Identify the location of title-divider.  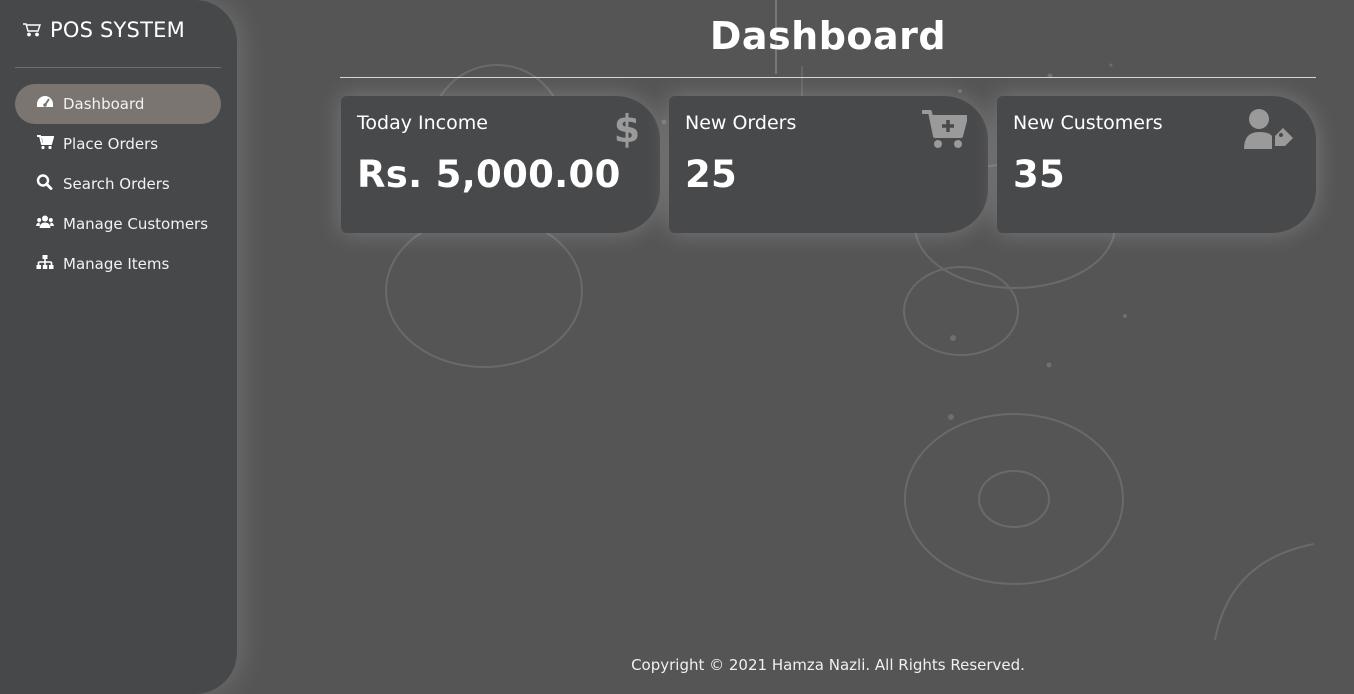
(828, 77).